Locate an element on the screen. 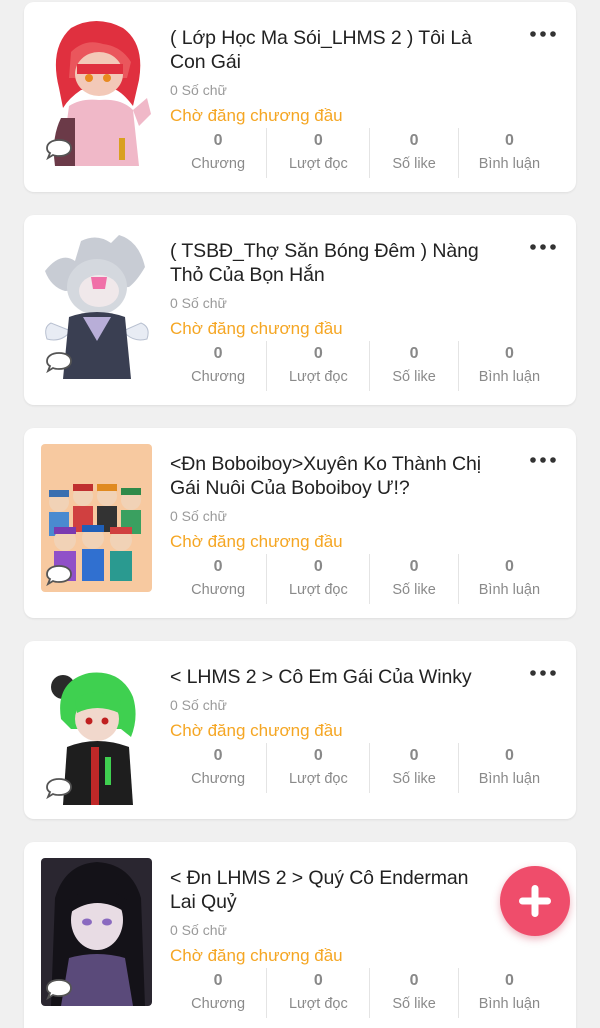 This screenshot has width=600, height=1028. story-title: < LHMS 2 > Cô Em Gái Của Winky is located at coordinates (340, 677).